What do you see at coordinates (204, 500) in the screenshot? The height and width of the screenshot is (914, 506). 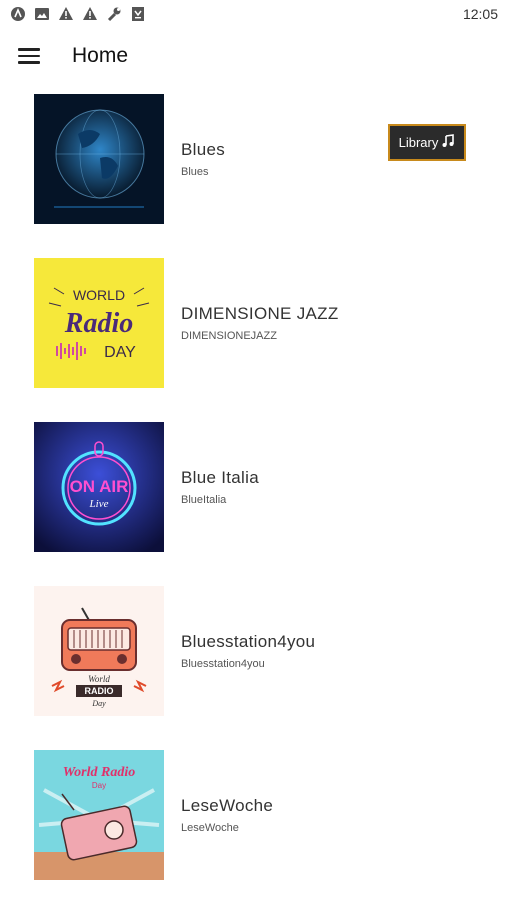 I see `station-subtitle: BlueItalia` at bounding box center [204, 500].